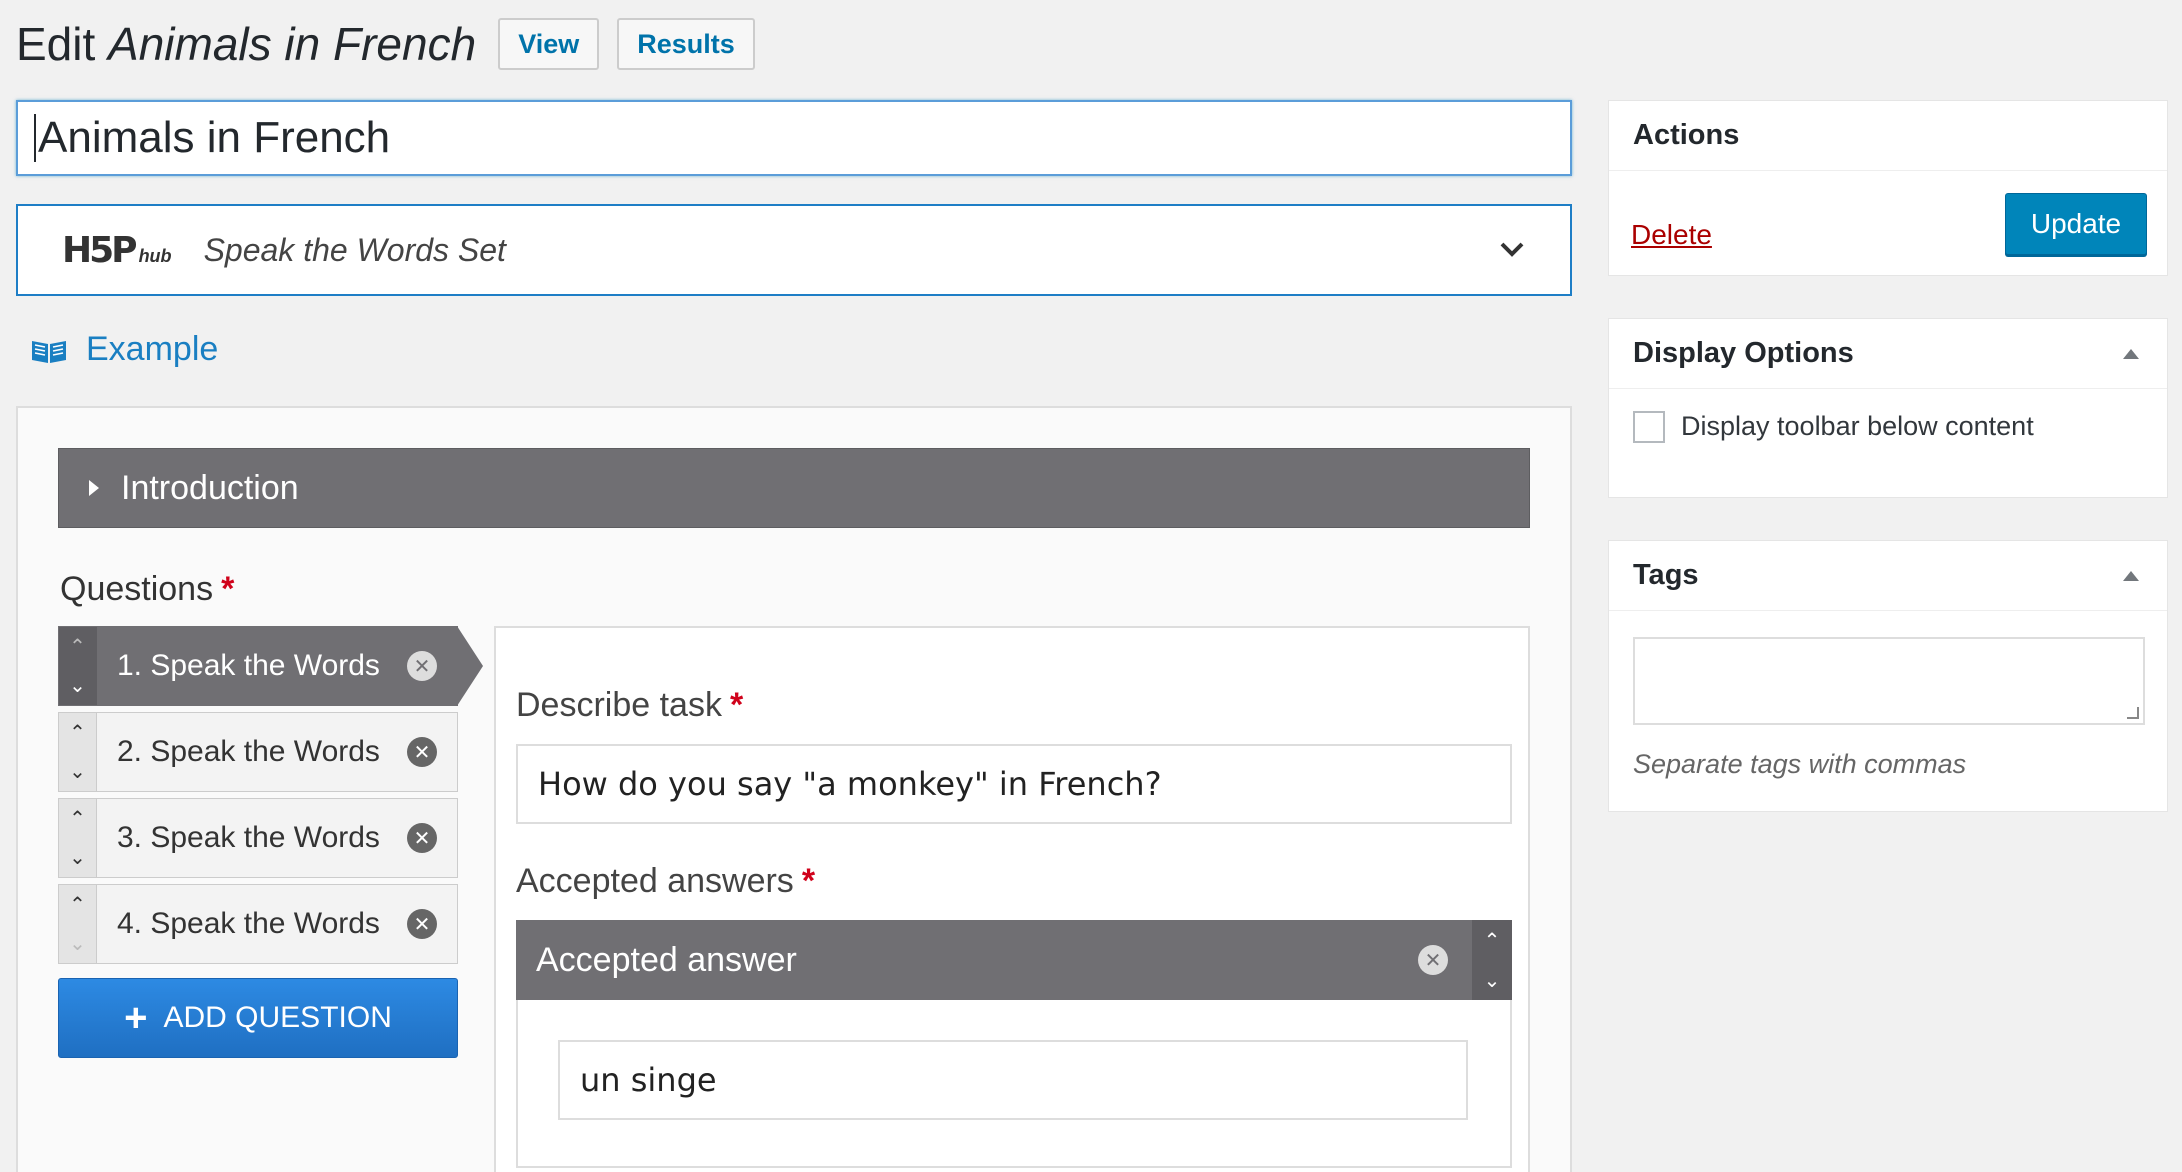 This screenshot has width=2182, height=1172. I want to click on chevron-down-icon, so click(1512, 250).